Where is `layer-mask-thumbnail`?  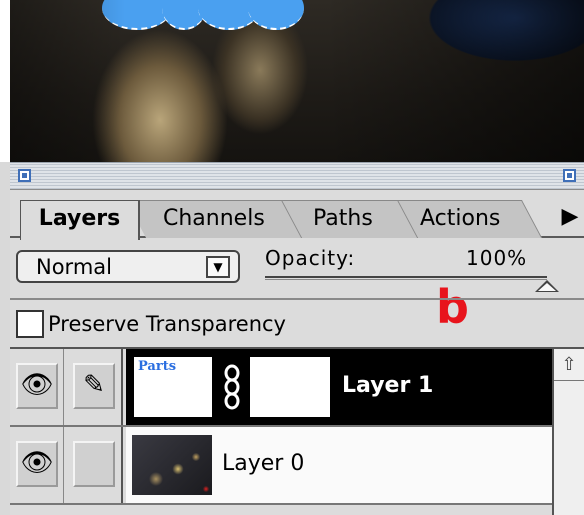
layer-mask-thumbnail is located at coordinates (290, 387).